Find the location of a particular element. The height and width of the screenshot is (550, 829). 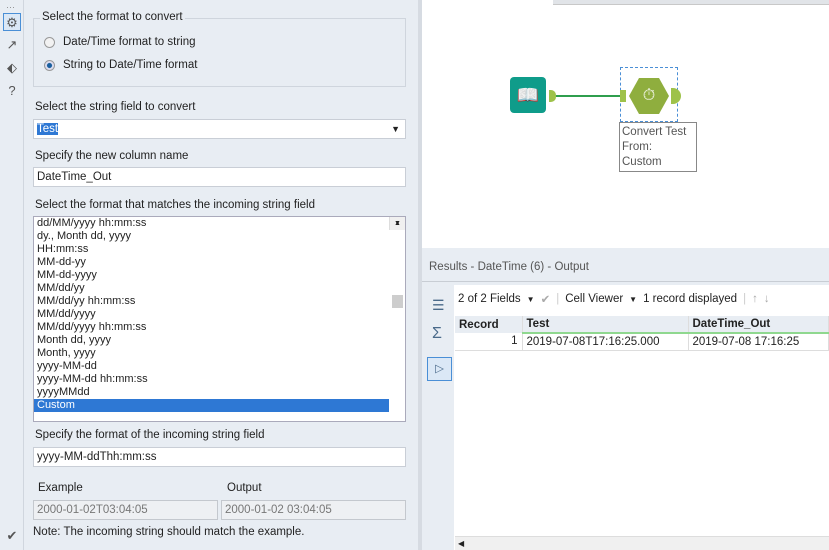

input-anchor is located at coordinates (623, 96).